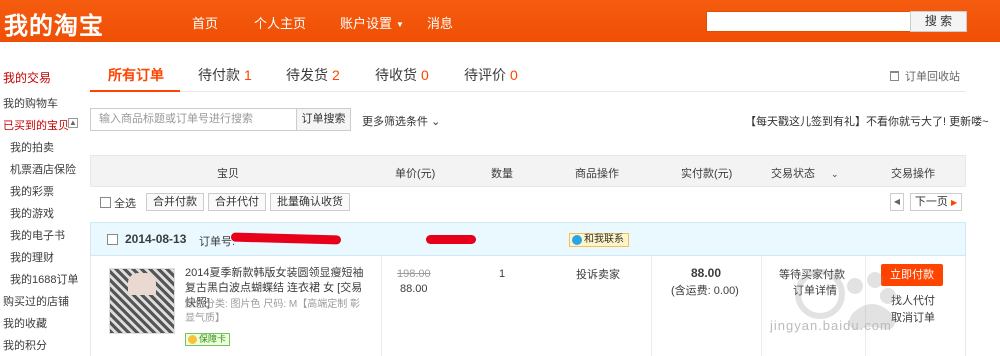  Describe the element at coordinates (280, 22) in the screenshot. I see `nav-profile: 个人主页` at that location.